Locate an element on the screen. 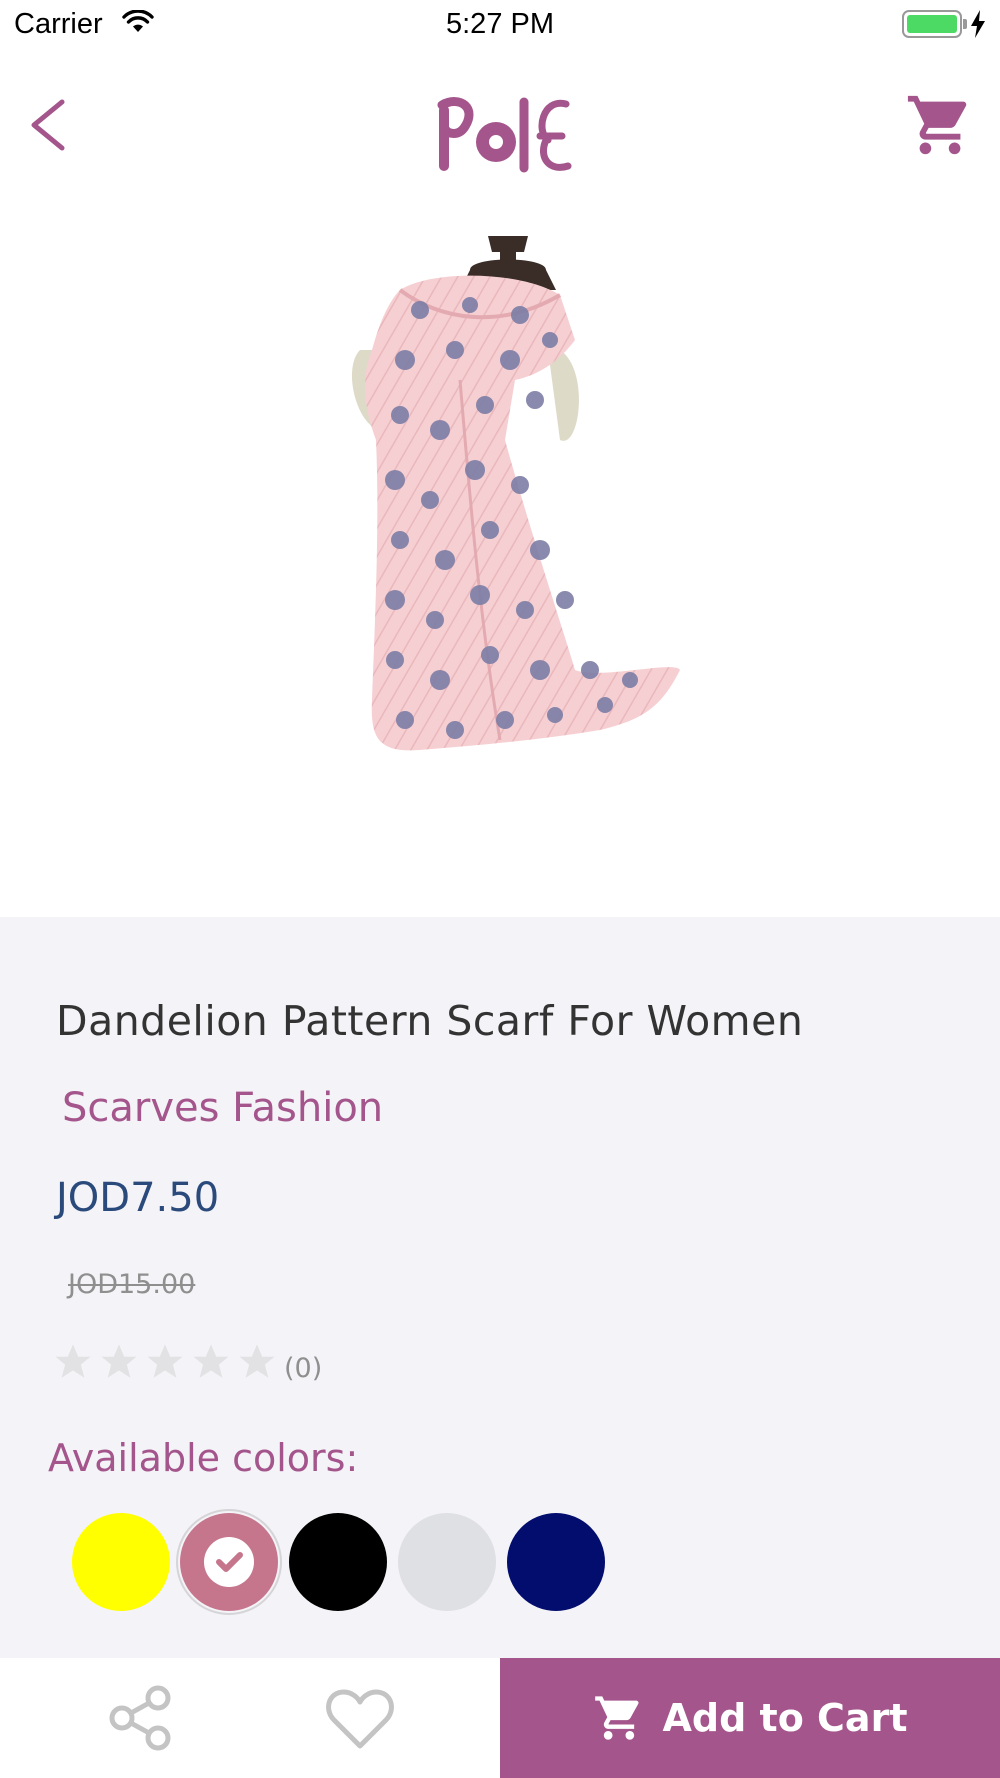 This screenshot has height=1778, width=1000. color-swatch-navy is located at coordinates (556, 1562).